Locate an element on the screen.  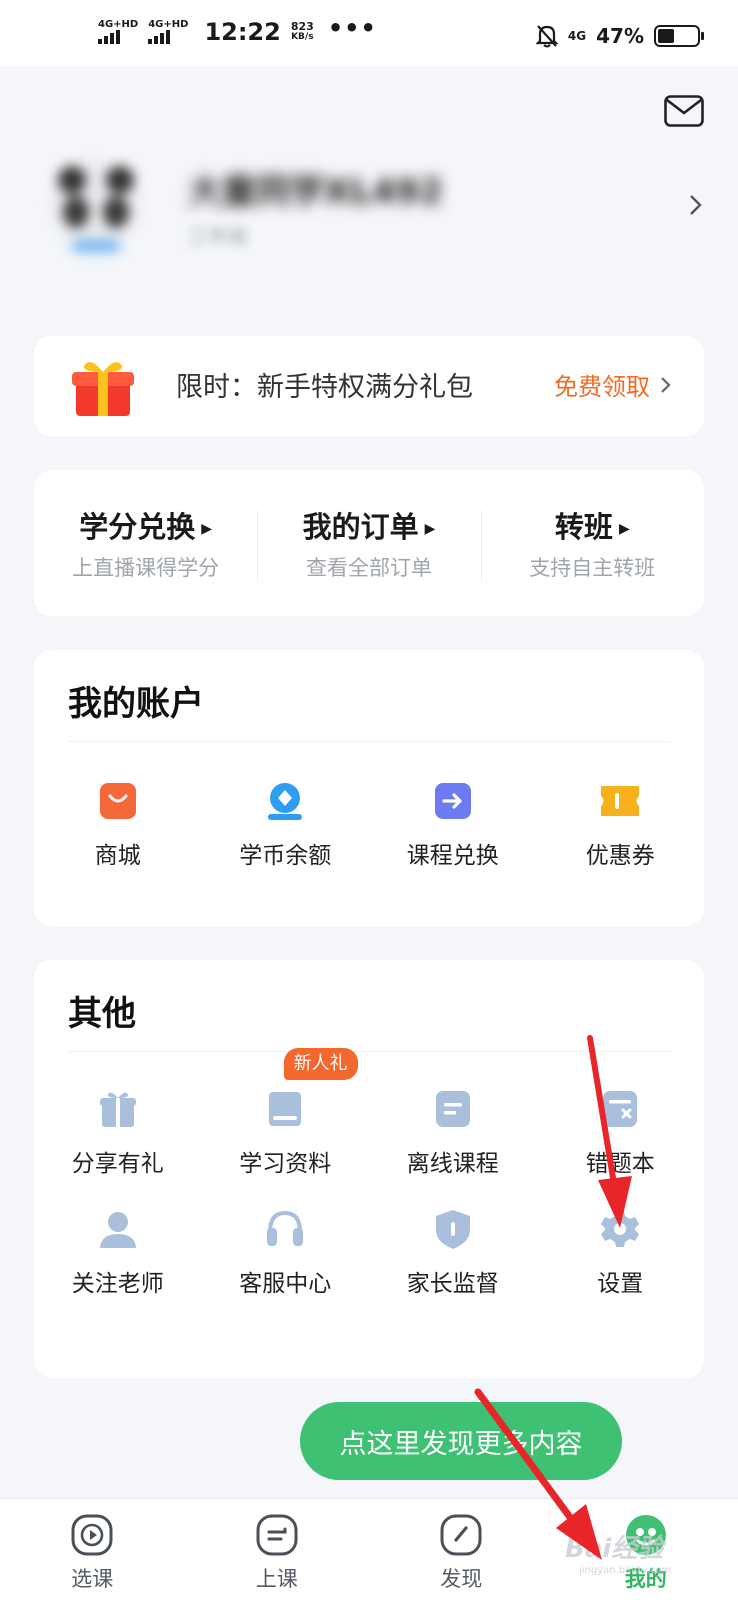
other-item-label: 学习资料 is located at coordinates (285, 1164).